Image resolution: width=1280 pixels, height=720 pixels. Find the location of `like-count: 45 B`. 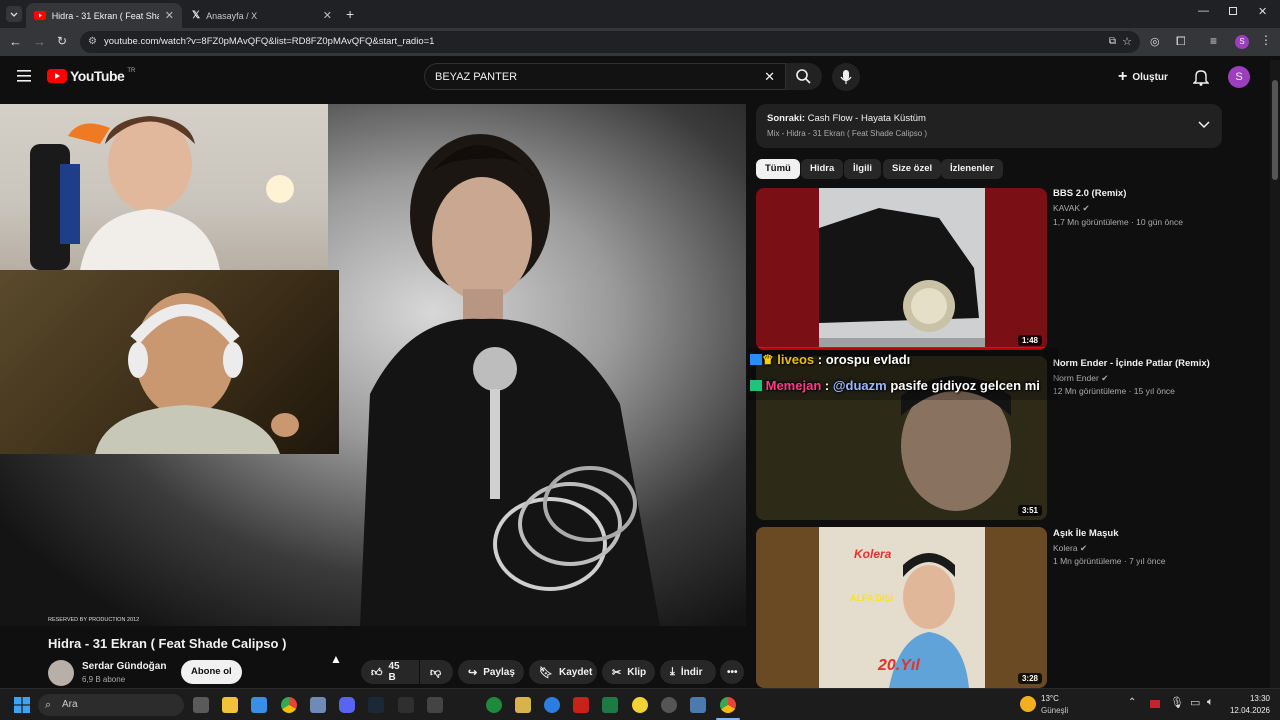

like-count: 45 B is located at coordinates (394, 672).